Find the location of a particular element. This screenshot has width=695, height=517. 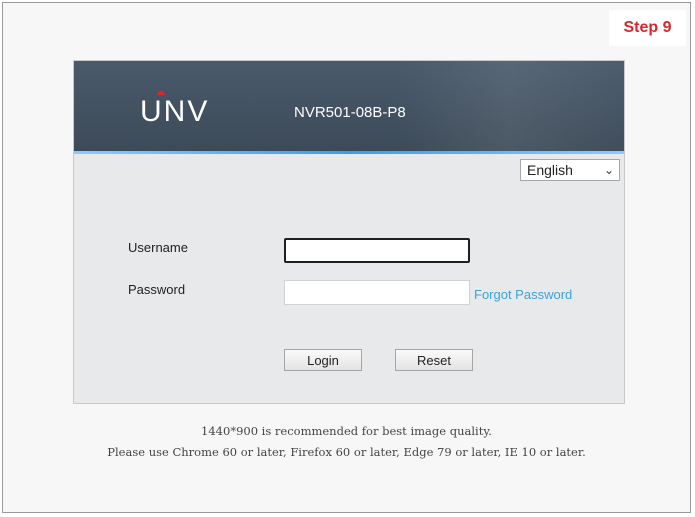

username-label: Username is located at coordinates (158, 247).